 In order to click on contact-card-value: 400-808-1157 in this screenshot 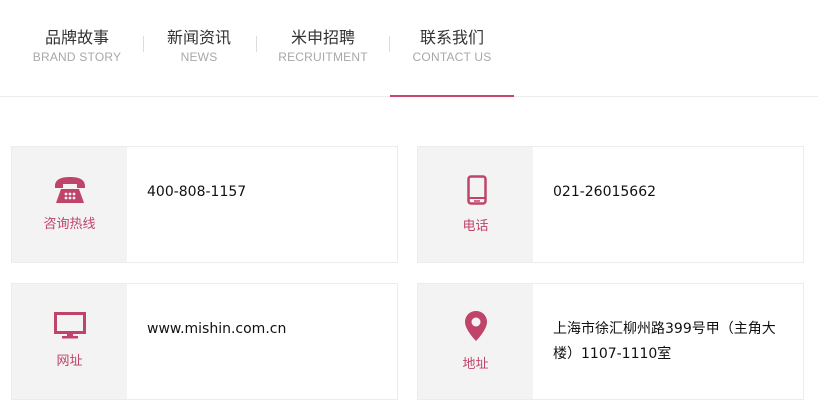, I will do `click(197, 192)`.